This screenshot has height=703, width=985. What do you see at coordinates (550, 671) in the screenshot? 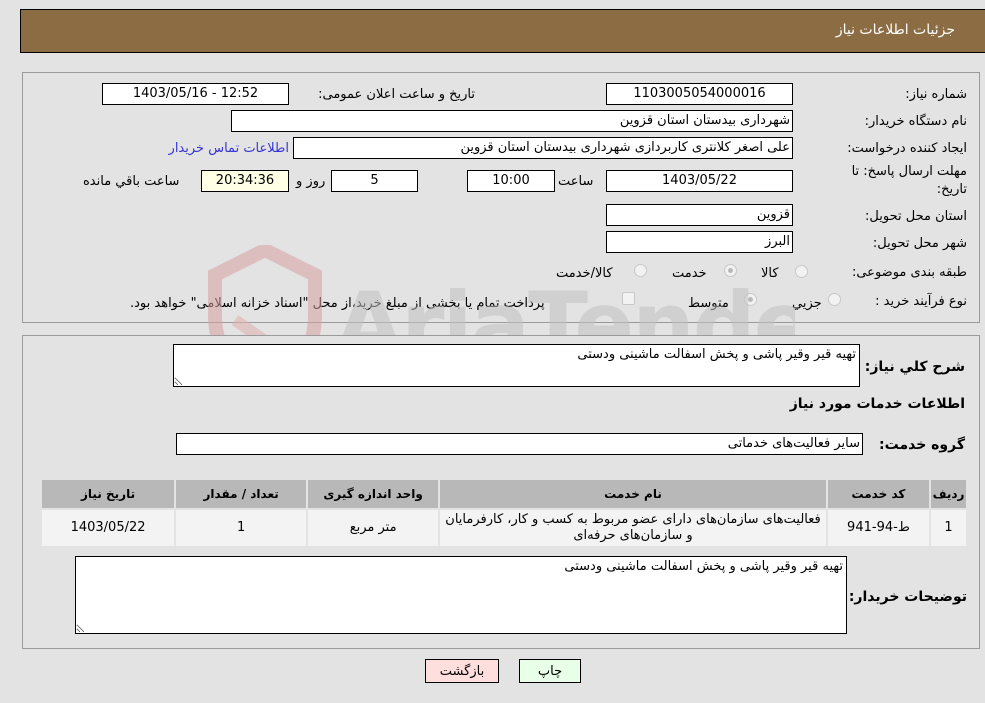
I see `print-button: چاپ` at bounding box center [550, 671].